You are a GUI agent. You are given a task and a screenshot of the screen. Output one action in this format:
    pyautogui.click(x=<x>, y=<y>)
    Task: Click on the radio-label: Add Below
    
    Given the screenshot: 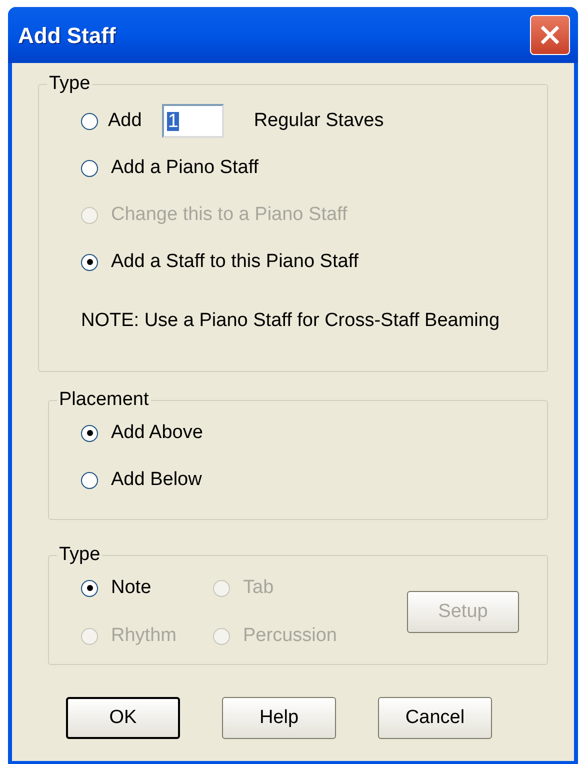 What is the action you would take?
    pyautogui.click(x=156, y=480)
    